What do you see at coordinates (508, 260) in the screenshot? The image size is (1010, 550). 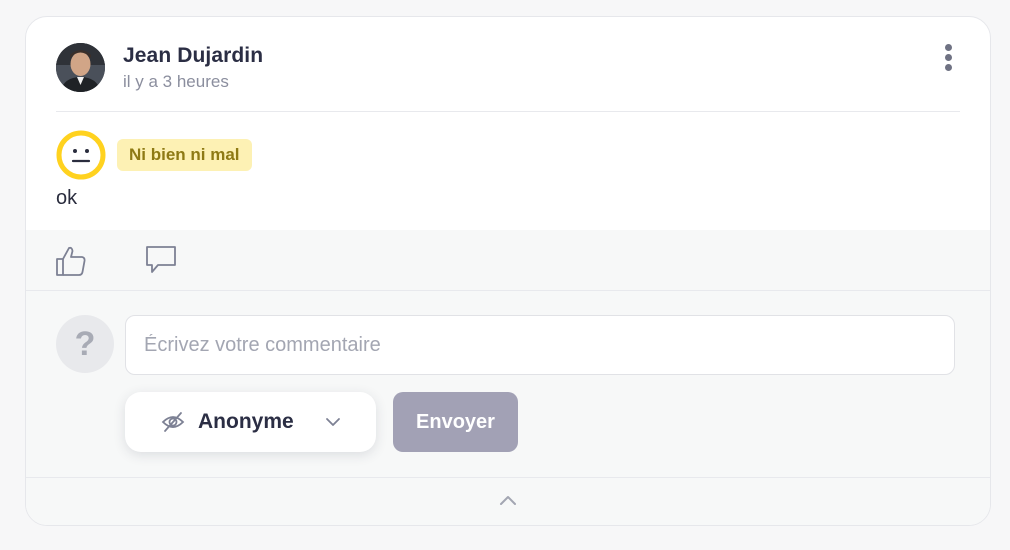 I see `post-actions-bar` at bounding box center [508, 260].